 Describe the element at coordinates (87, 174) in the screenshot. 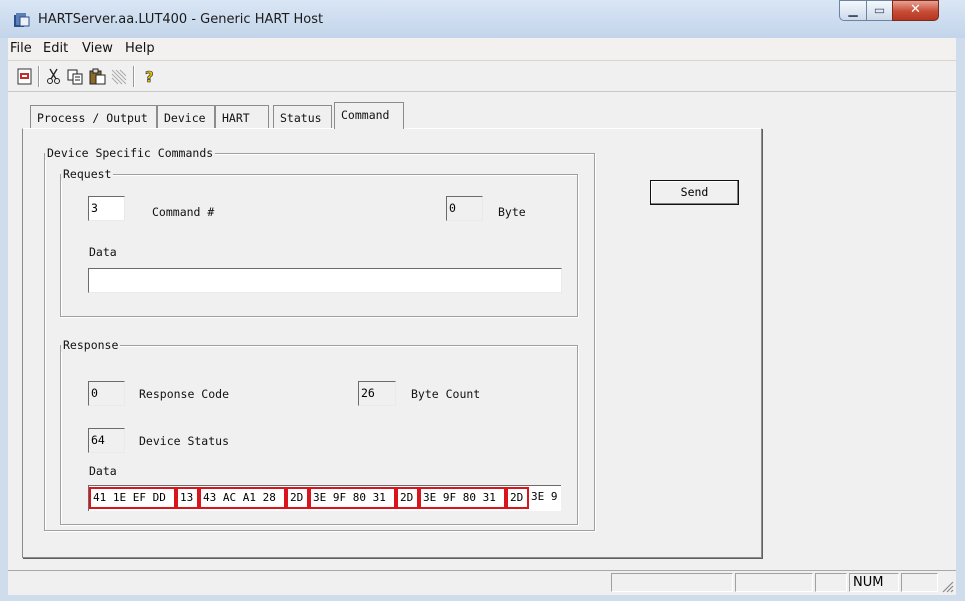

I see `group-label: Request` at that location.